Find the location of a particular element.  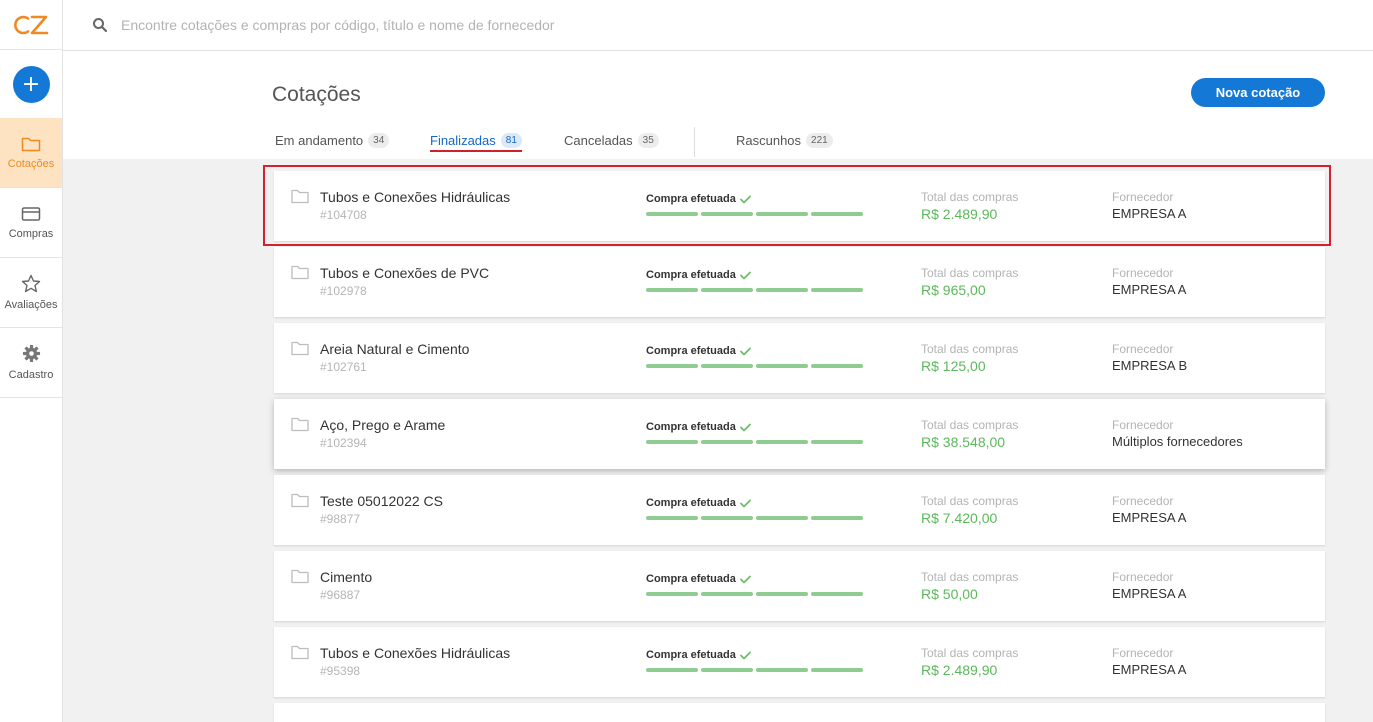

quote-title: Tubos e Conexões Hidráulicas is located at coordinates (415, 653).